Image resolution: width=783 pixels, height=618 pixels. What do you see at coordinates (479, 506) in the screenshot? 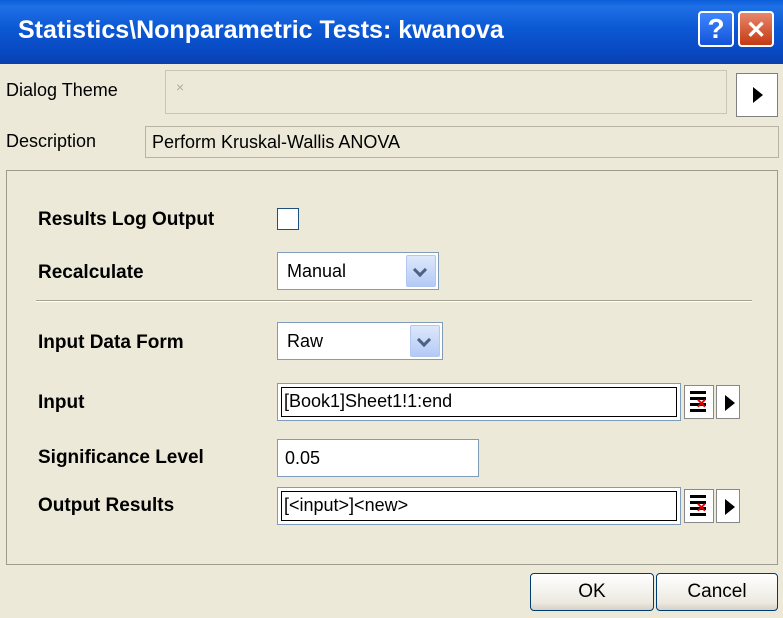
I see `output-results-field: [<input>]<new>` at bounding box center [479, 506].